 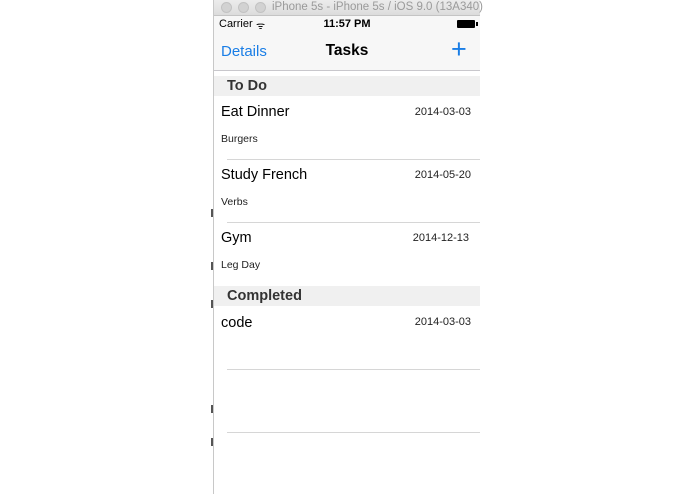 What do you see at coordinates (247, 86) in the screenshot?
I see `section-header-label: To Do` at bounding box center [247, 86].